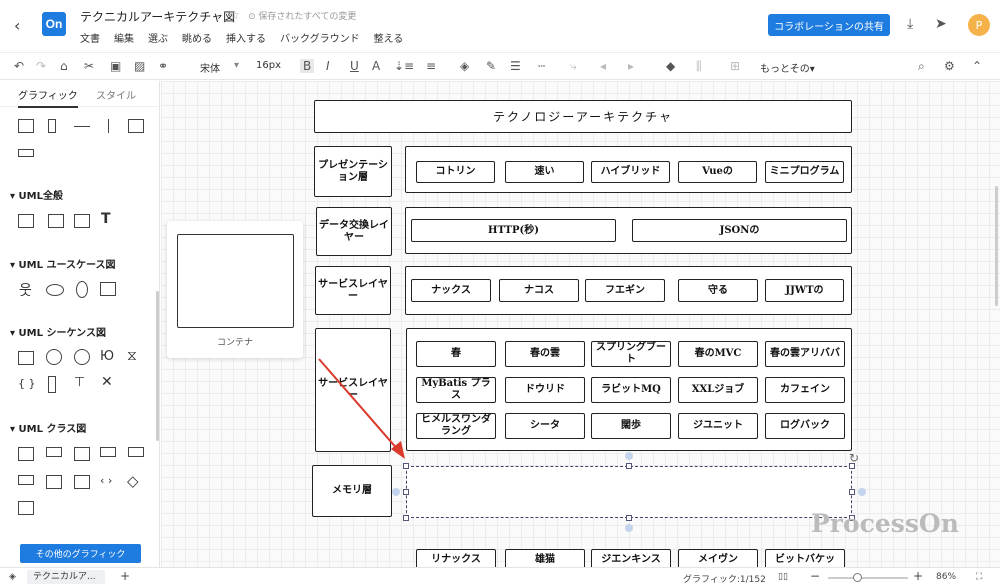  What do you see at coordinates (977, 66) in the screenshot?
I see `collapse-icon: ⌃` at bounding box center [977, 66].